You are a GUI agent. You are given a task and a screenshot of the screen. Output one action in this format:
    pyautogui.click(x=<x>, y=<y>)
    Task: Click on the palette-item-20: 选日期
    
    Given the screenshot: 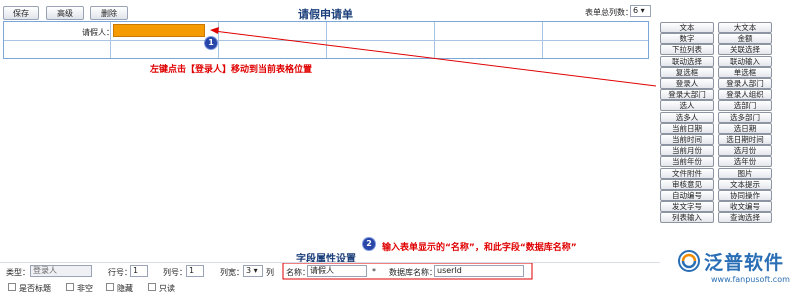 What is the action you would take?
    pyautogui.click(x=745, y=128)
    